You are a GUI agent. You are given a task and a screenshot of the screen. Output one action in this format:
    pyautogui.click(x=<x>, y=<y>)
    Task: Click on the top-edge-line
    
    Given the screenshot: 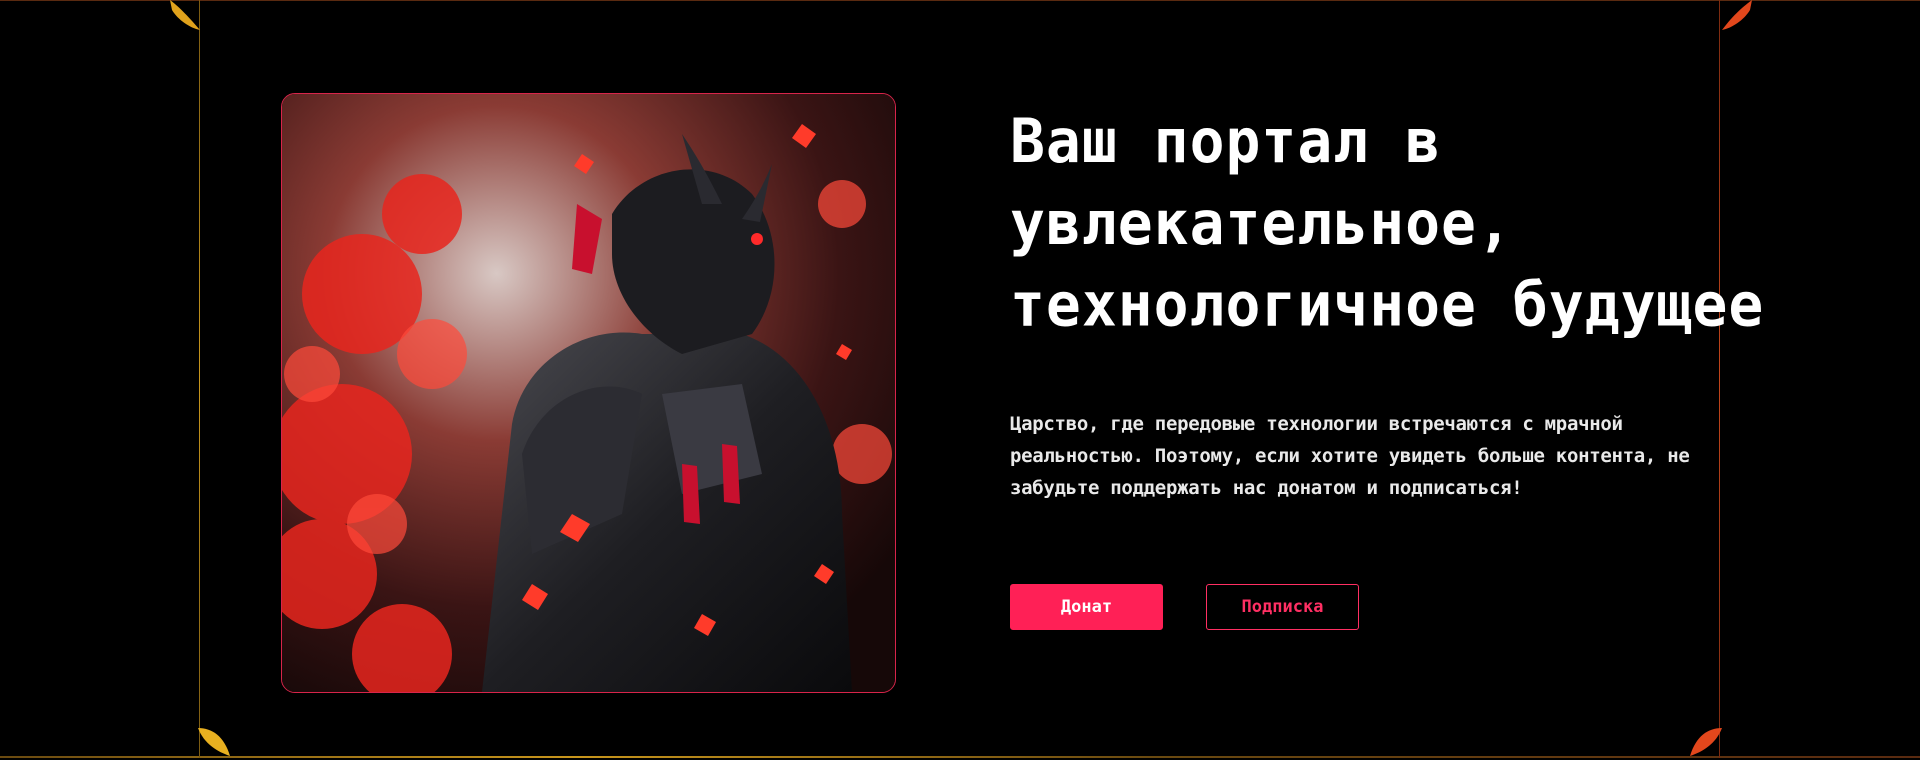 What is the action you would take?
    pyautogui.click(x=960, y=0)
    